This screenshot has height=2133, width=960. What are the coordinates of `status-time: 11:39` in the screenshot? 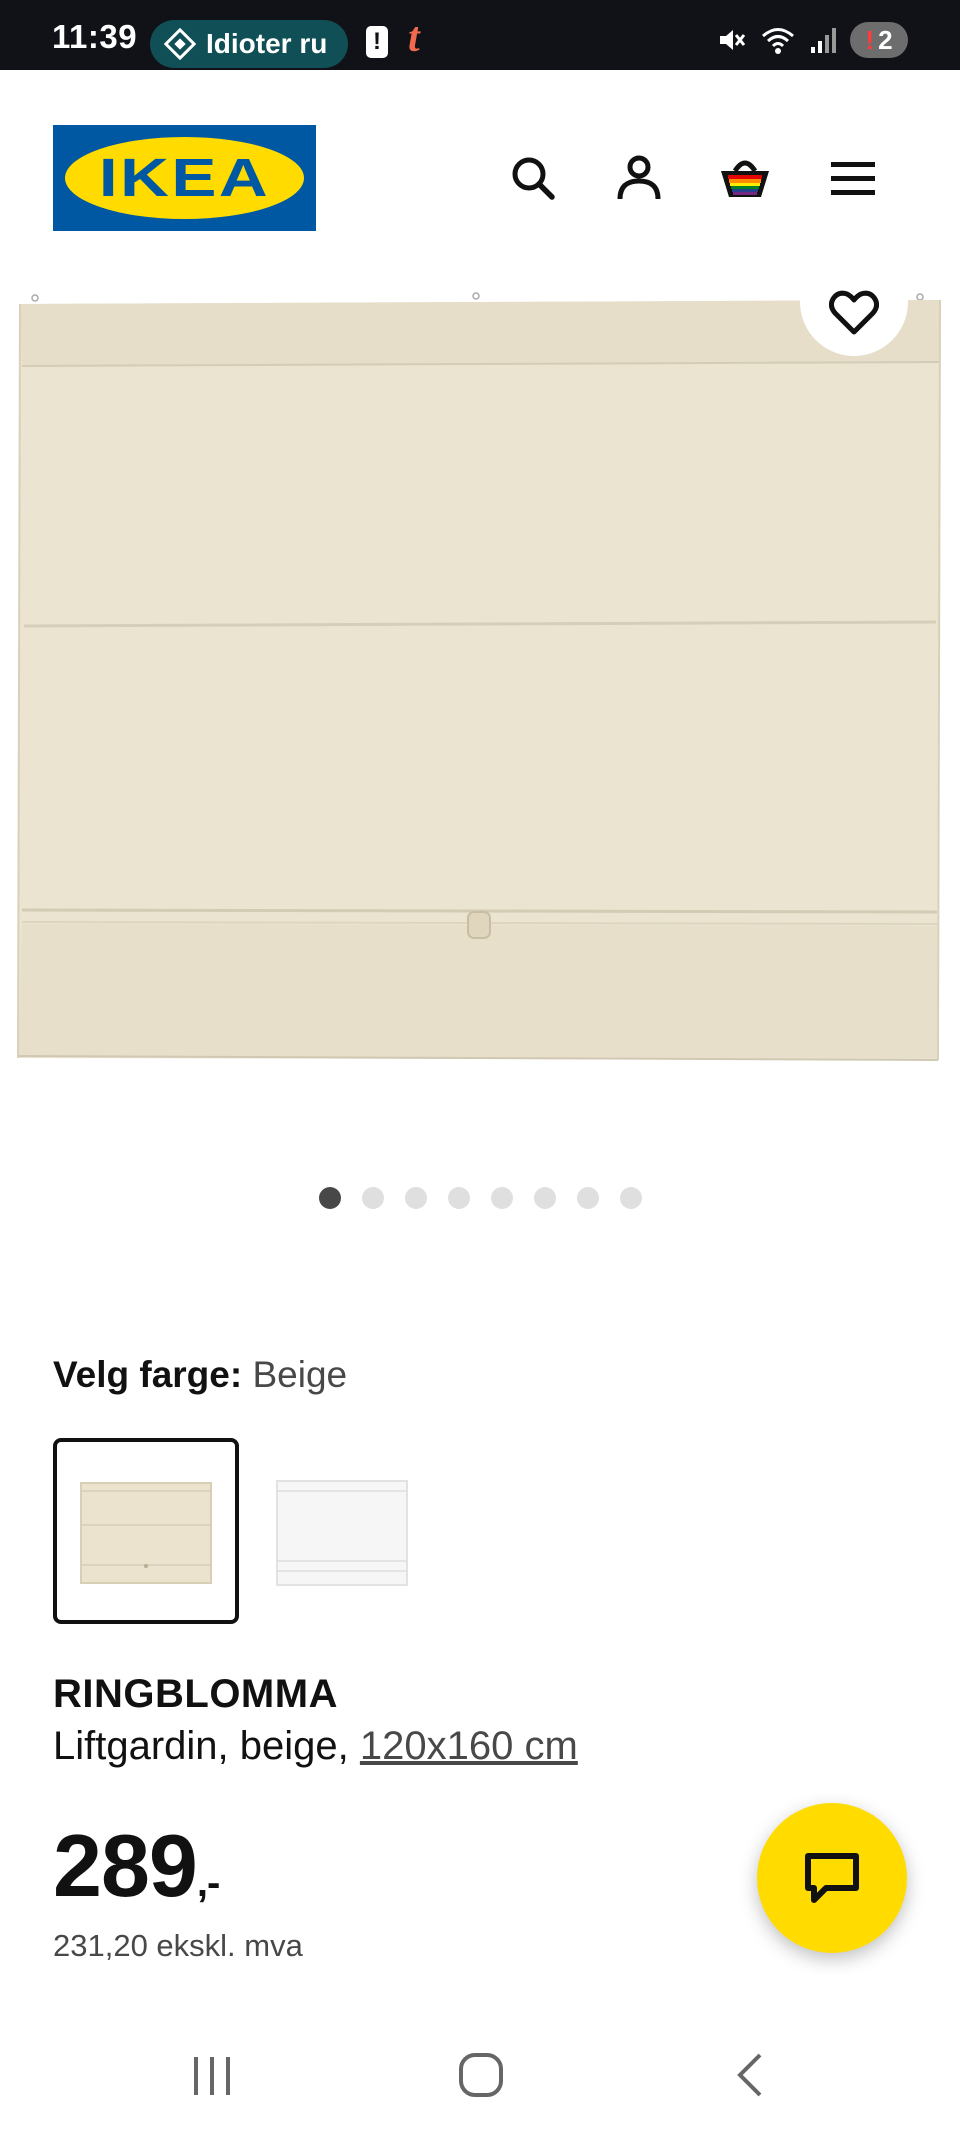 It's located at (95, 36).